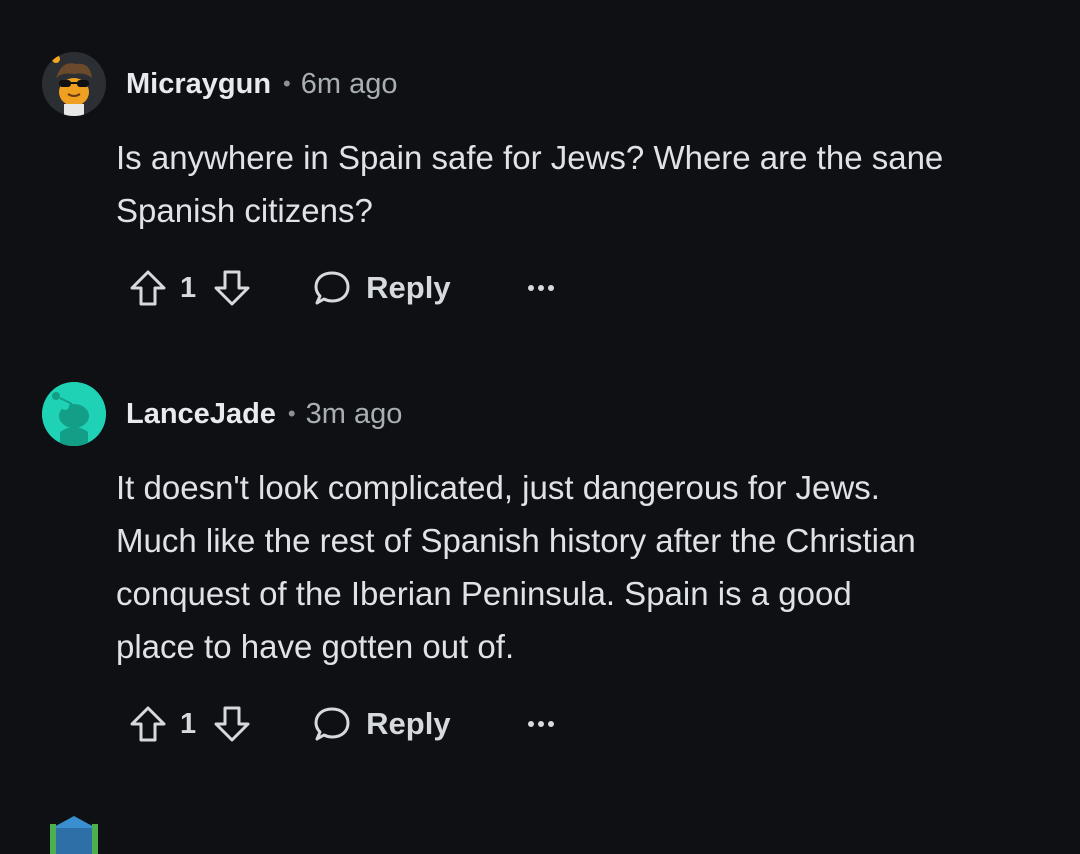 Image resolution: width=1080 pixels, height=854 pixels. Describe the element at coordinates (315, 646) in the screenshot. I see `comment-text-line: place to have gotten out of.` at that location.